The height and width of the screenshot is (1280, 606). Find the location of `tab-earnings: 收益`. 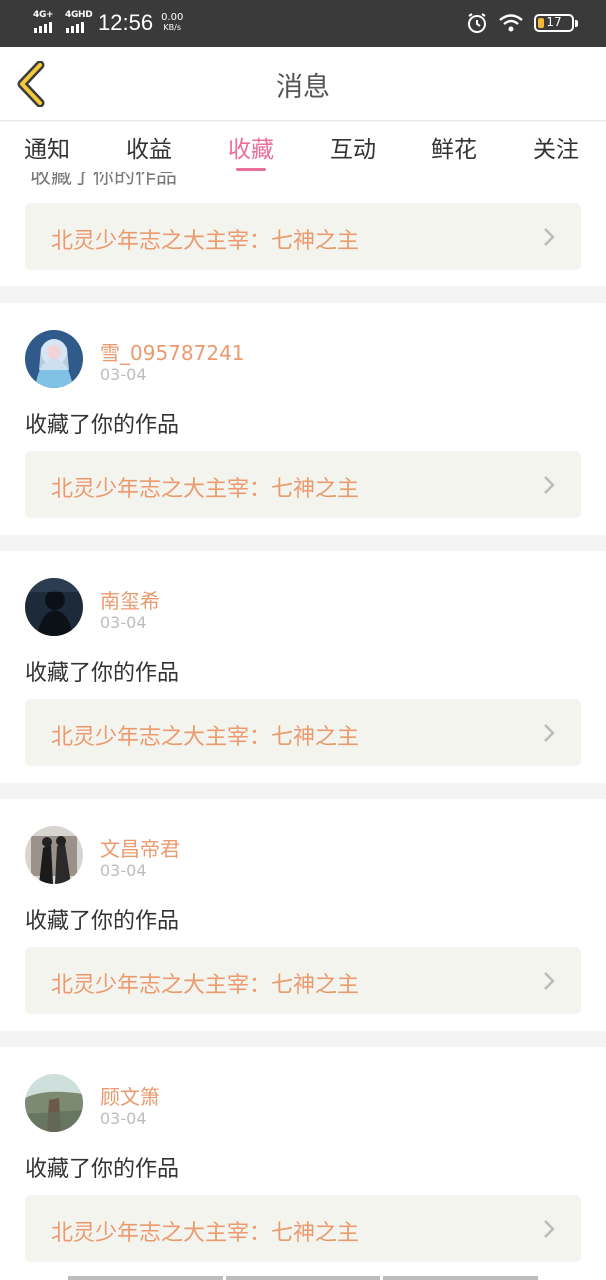

tab-earnings: 收益 is located at coordinates (149, 147).